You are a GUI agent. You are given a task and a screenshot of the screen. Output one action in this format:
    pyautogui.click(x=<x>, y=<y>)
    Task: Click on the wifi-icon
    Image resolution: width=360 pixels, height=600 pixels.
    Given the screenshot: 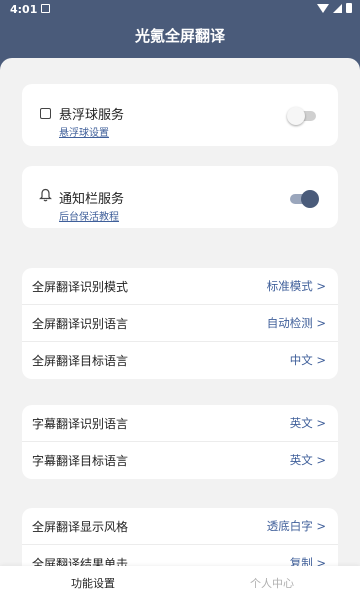 What is the action you would take?
    pyautogui.click(x=323, y=8)
    